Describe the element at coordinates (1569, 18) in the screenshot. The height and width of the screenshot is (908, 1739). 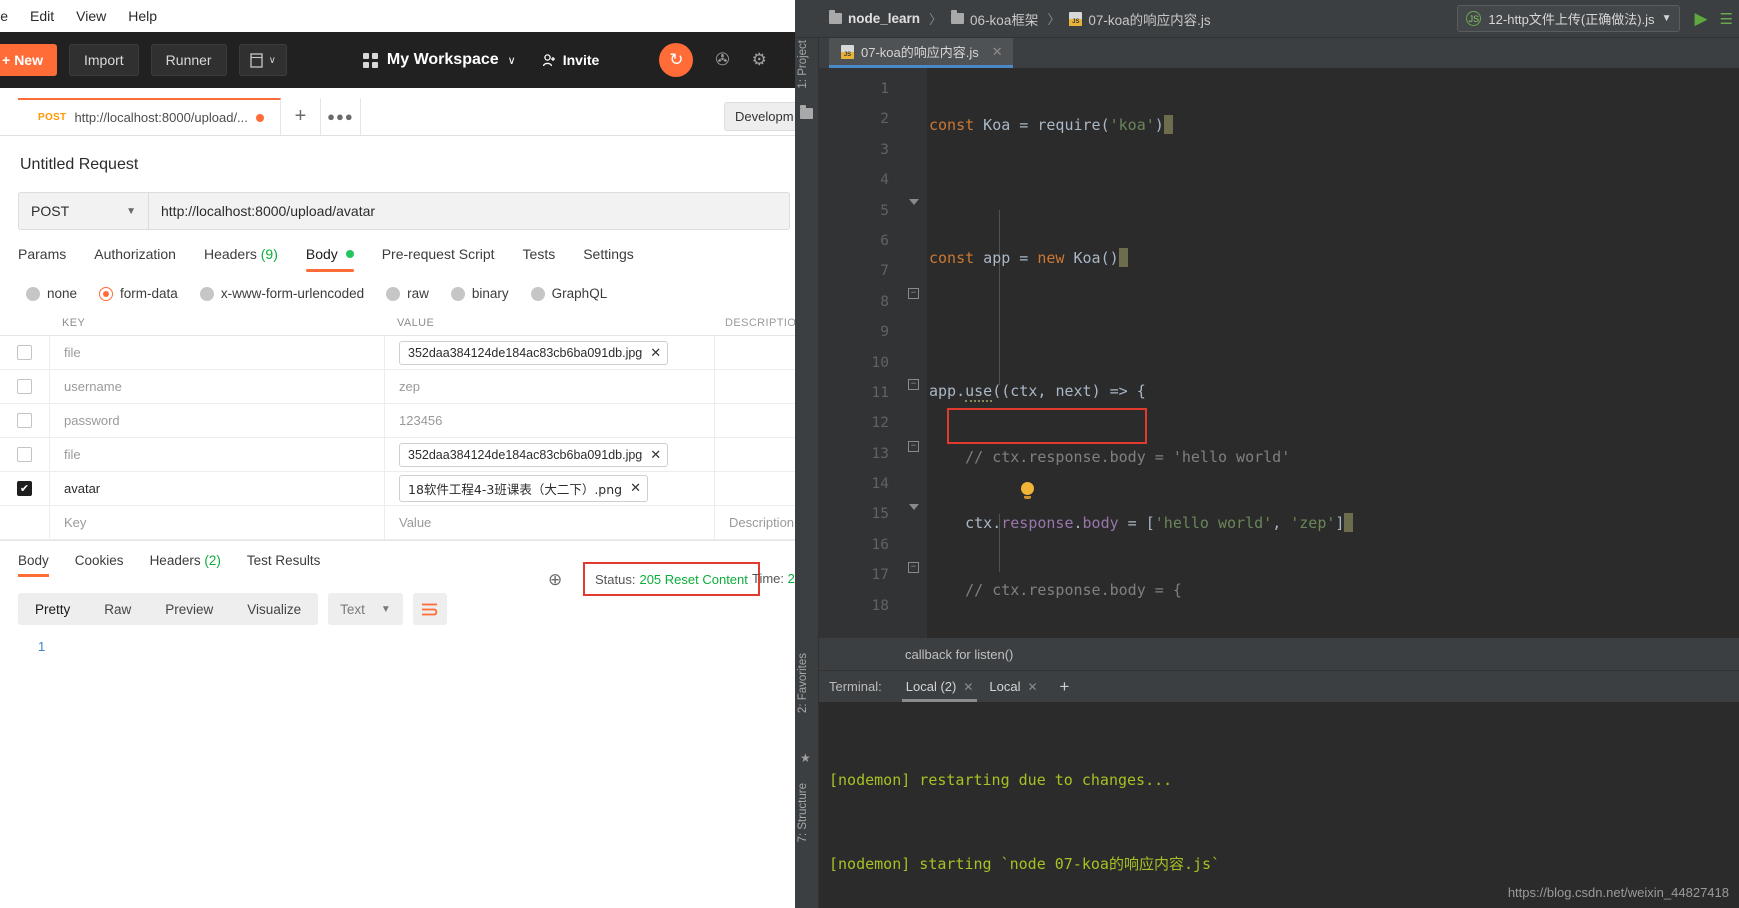
I see `run-configuration-selector: JS 12-http文件上传(正确做法).js ▼` at that location.